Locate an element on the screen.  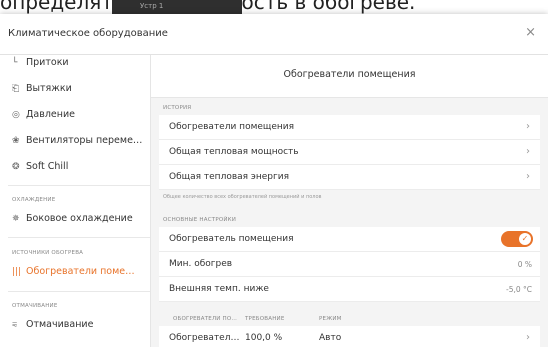
main-header: Обогреватели помещения is located at coordinates (349, 76).